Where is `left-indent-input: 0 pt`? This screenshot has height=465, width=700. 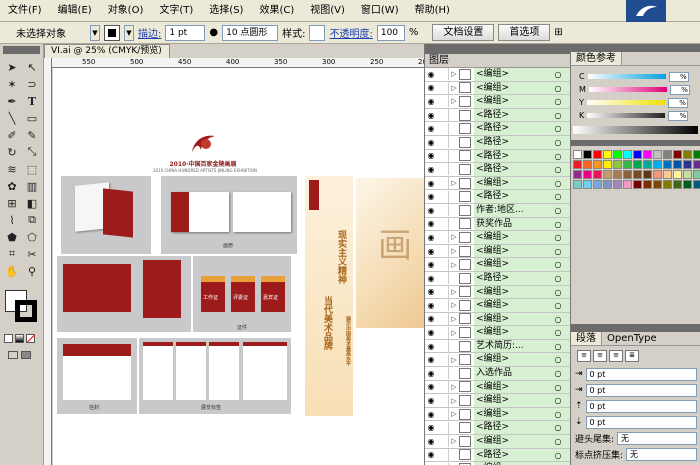
left-indent-input: 0 pt is located at coordinates (641, 374).